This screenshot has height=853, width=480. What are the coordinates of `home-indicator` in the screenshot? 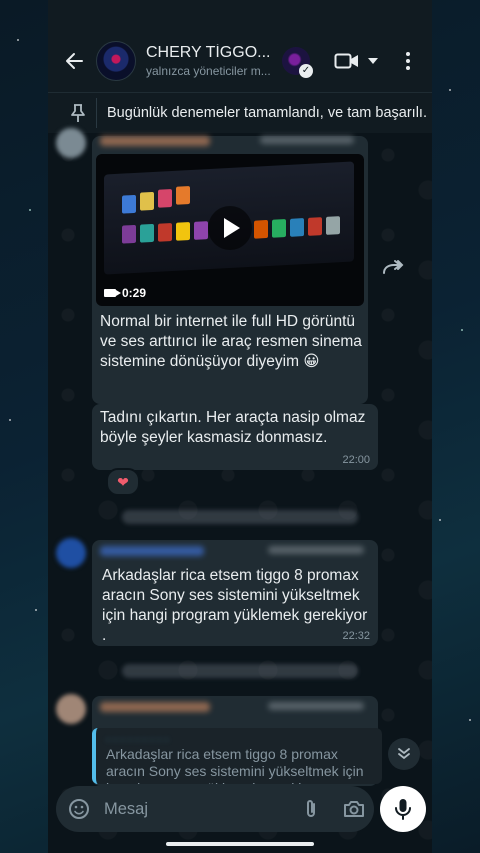 It's located at (240, 844).